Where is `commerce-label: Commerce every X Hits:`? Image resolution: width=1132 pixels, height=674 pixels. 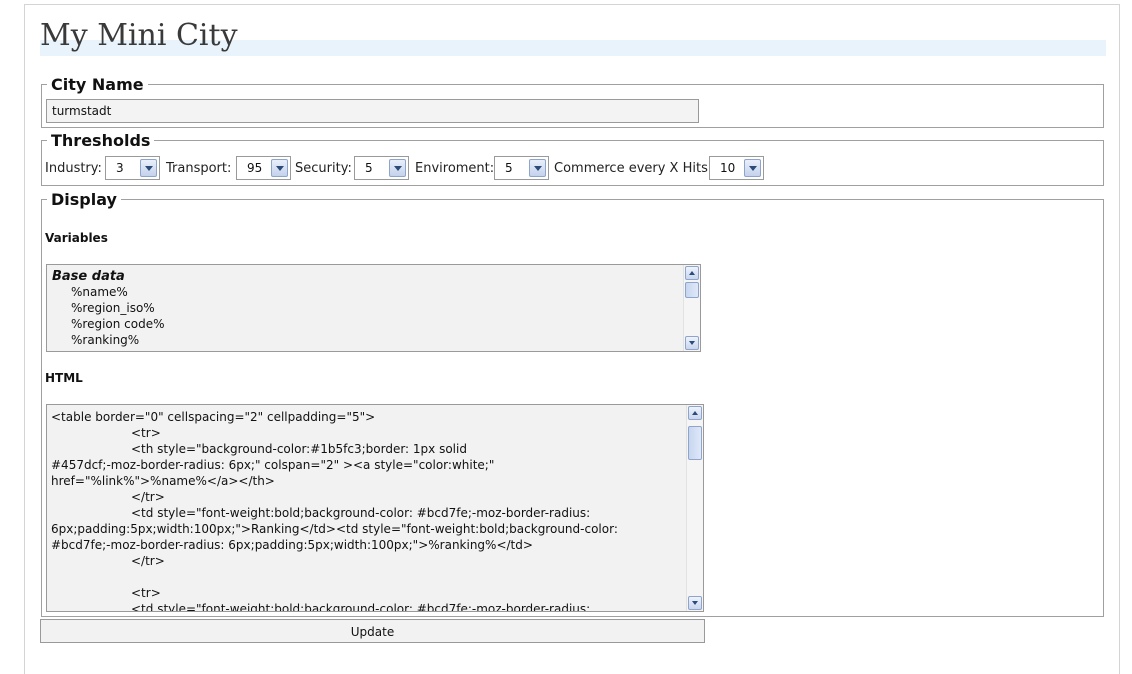 commerce-label: Commerce every X Hits: is located at coordinates (633, 168).